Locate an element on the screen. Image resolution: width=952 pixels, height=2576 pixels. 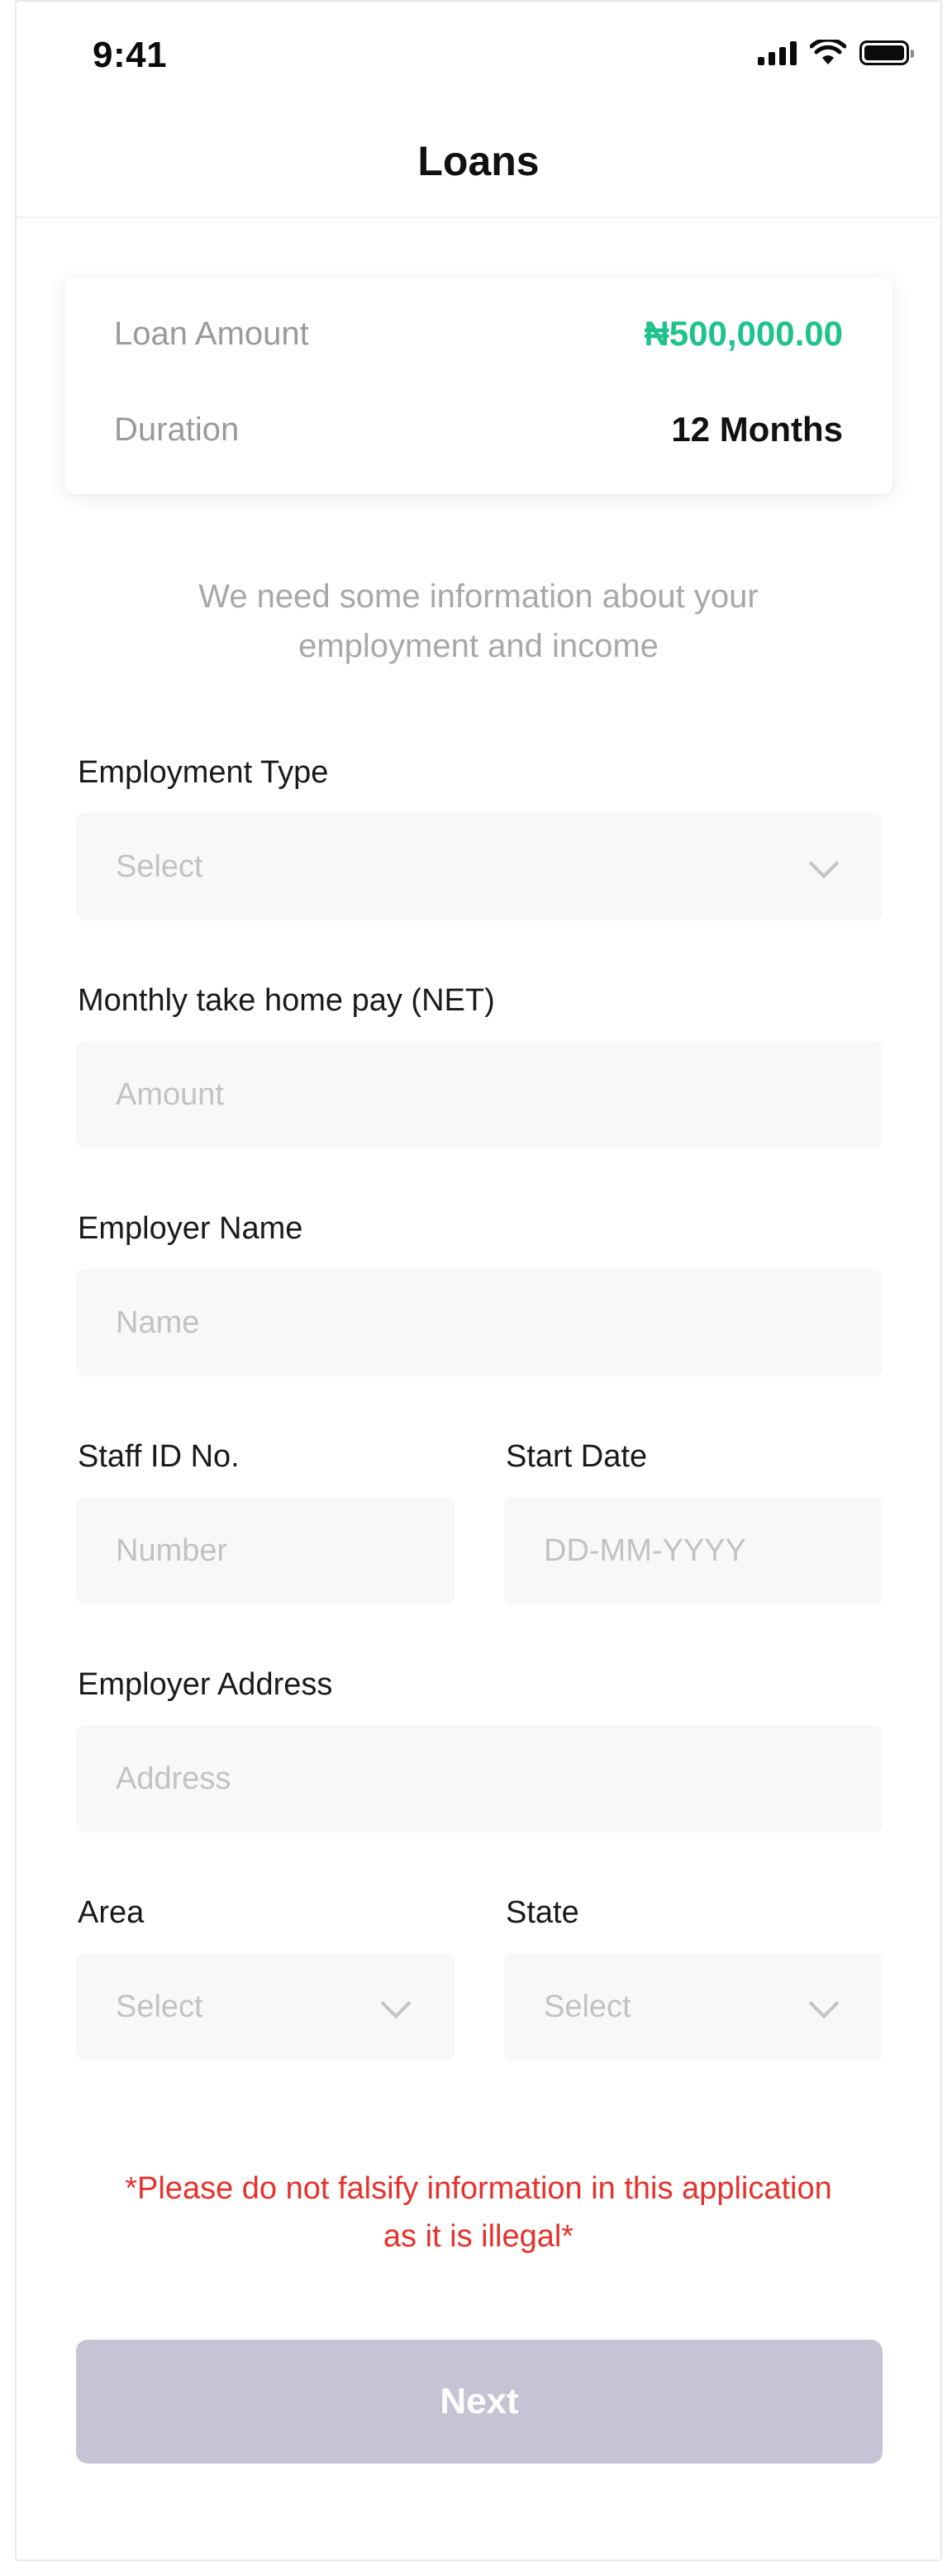
monthly-pay-label: Monthly take home pay (NET) is located at coordinates (286, 1000).